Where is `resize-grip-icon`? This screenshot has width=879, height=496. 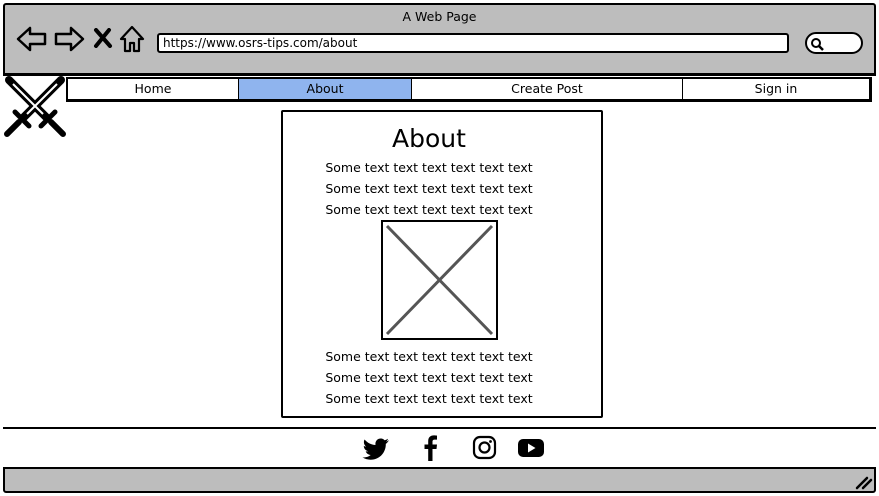
resize-grip-icon is located at coordinates (864, 483).